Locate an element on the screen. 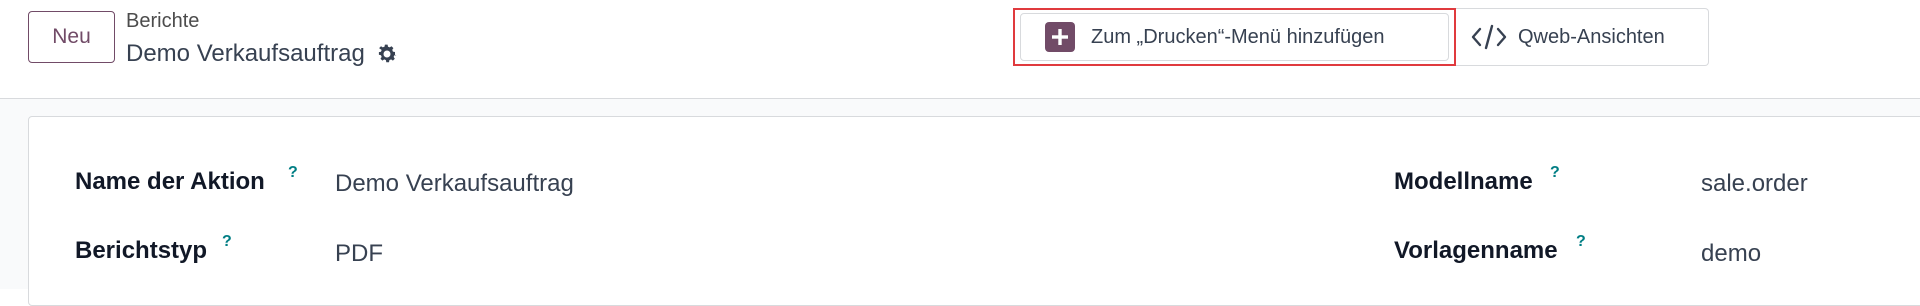 This screenshot has width=1920, height=306. breadcrumb-item-reports: Berichte is located at coordinates (162, 21).